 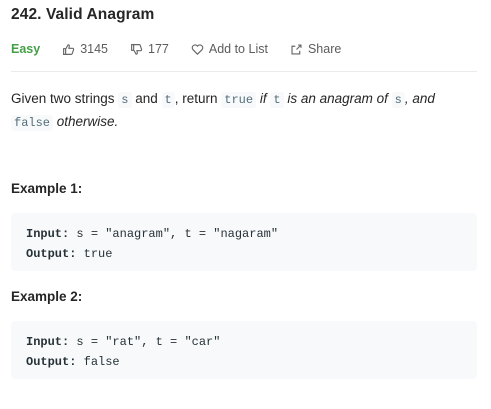 I want to click on share-icon, so click(x=296, y=49).